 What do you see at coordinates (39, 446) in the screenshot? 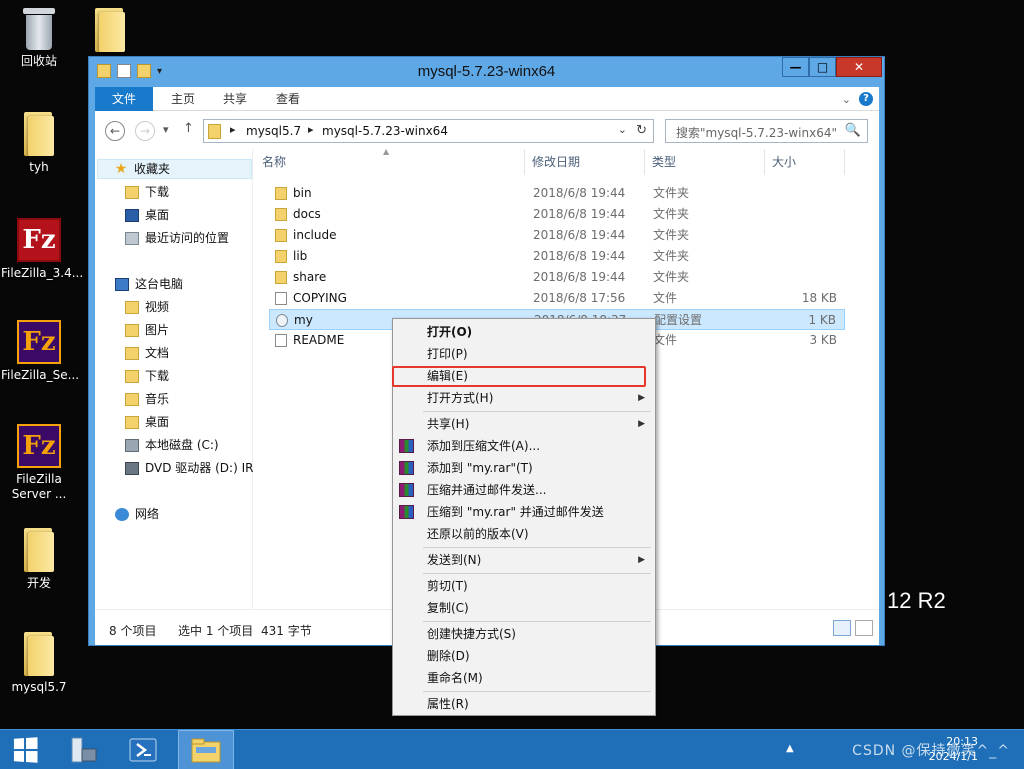
I see `filezilla-server-icon: Fz` at bounding box center [39, 446].